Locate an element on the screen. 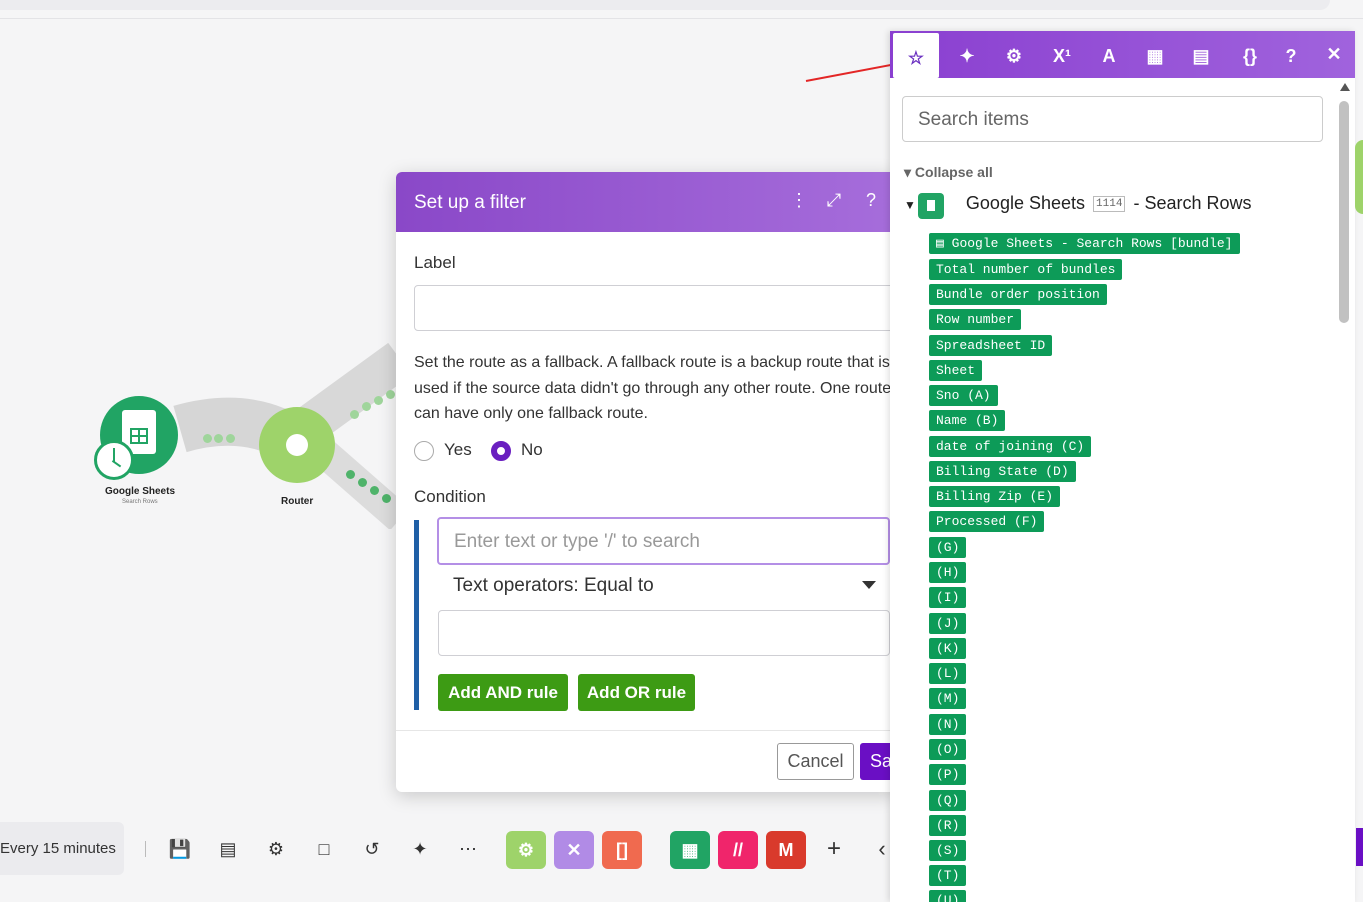  kebab-menu-icon: ⋮ is located at coordinates (799, 200).